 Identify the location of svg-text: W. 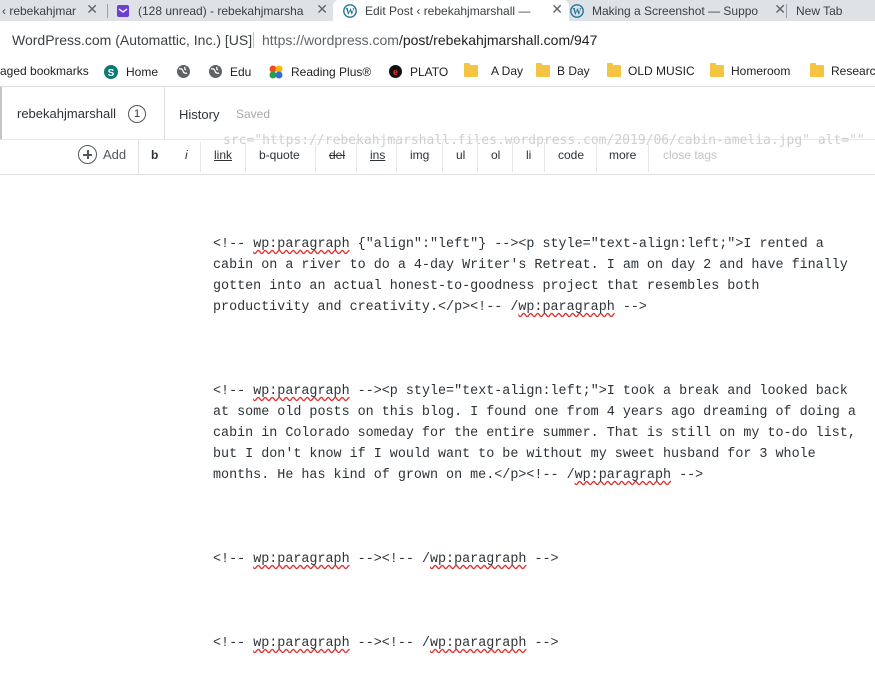
(350, 11).